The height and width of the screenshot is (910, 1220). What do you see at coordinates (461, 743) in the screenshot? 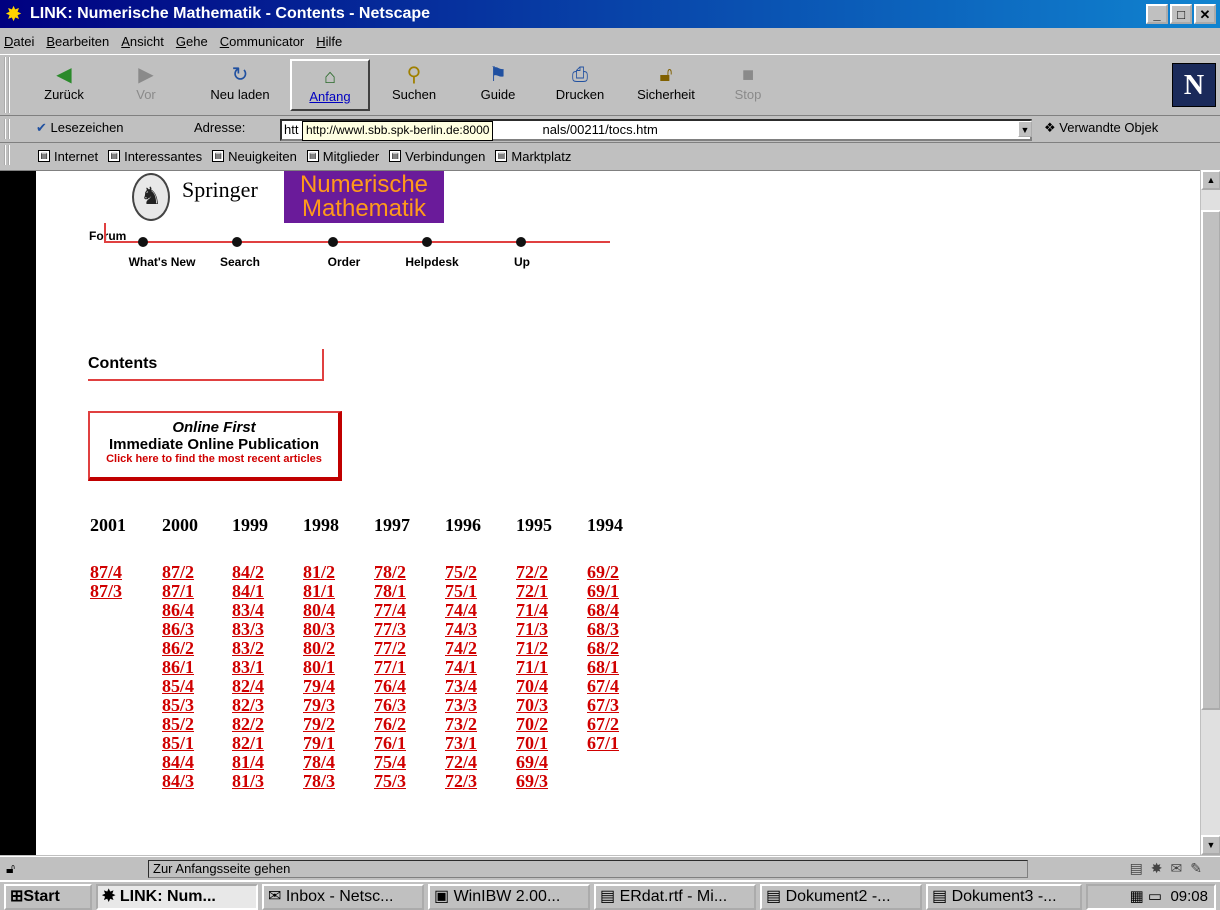
I see `issue-link: 73/1` at bounding box center [461, 743].